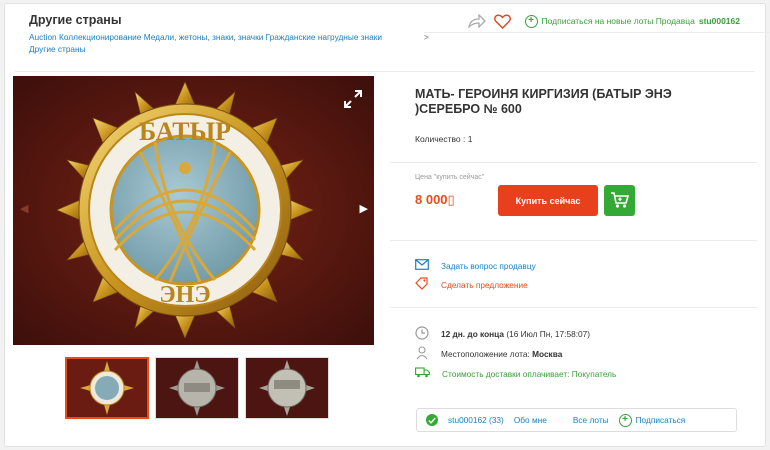  What do you see at coordinates (43, 37) in the screenshot?
I see `breadcrumb-auction: Auction` at bounding box center [43, 37].